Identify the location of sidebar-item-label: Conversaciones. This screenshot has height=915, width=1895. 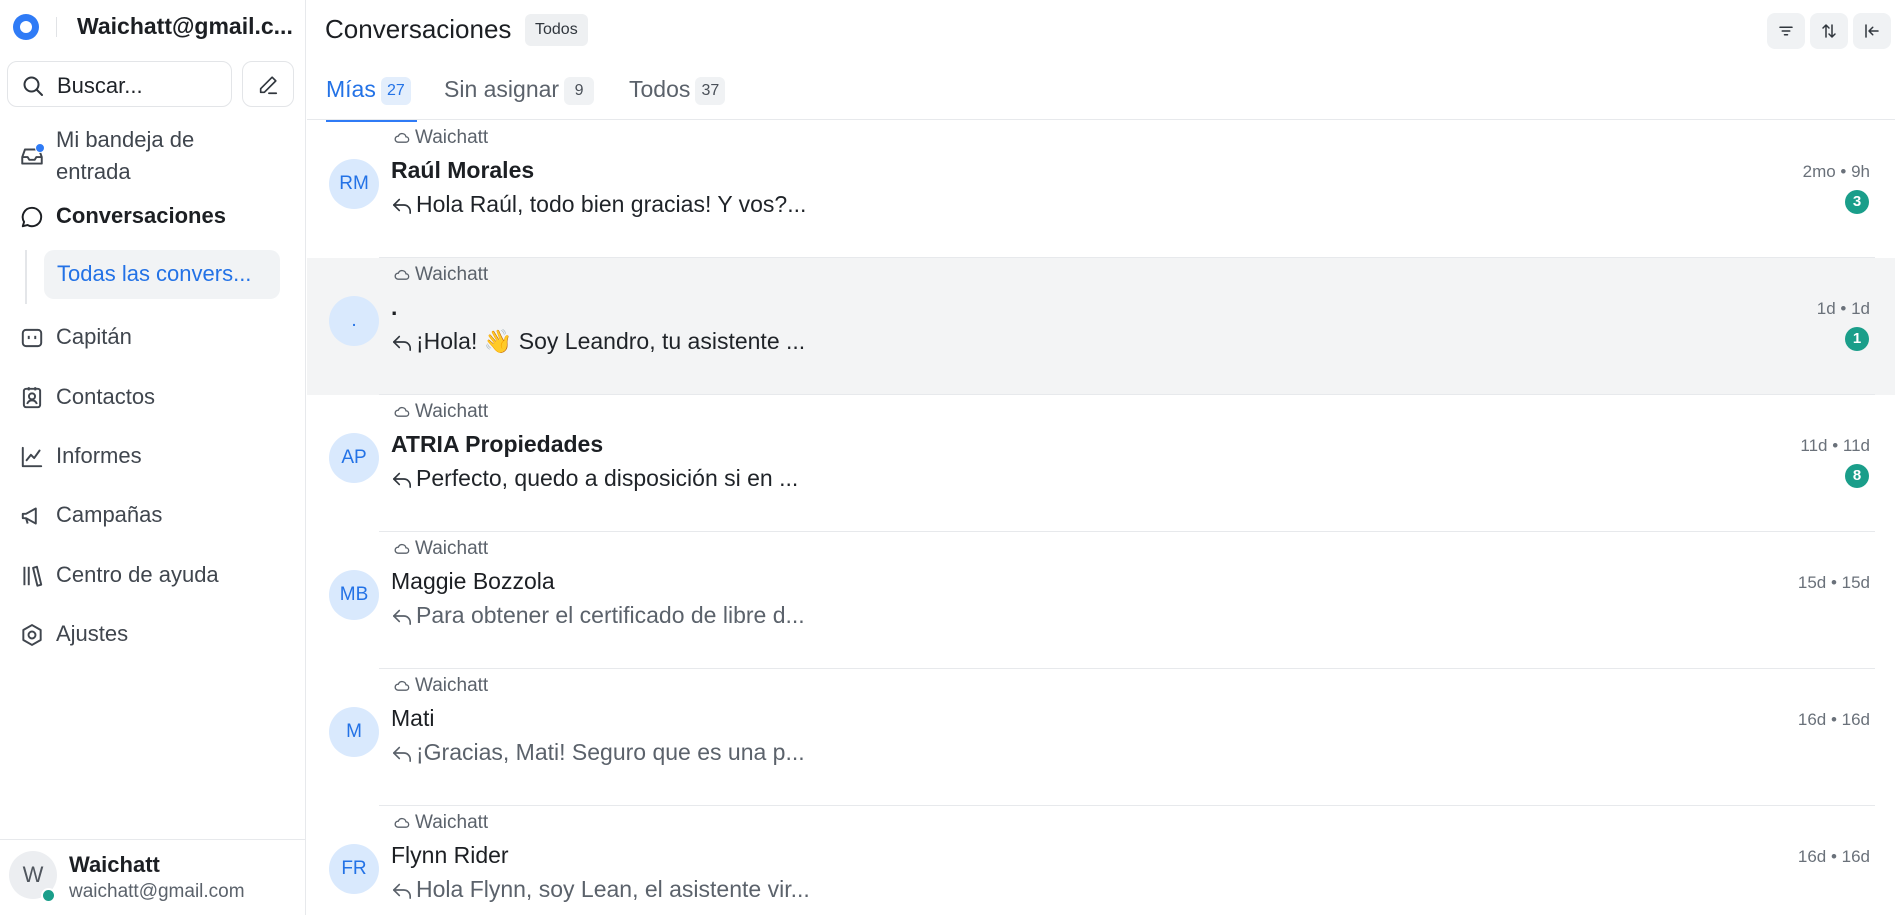
(141, 215).